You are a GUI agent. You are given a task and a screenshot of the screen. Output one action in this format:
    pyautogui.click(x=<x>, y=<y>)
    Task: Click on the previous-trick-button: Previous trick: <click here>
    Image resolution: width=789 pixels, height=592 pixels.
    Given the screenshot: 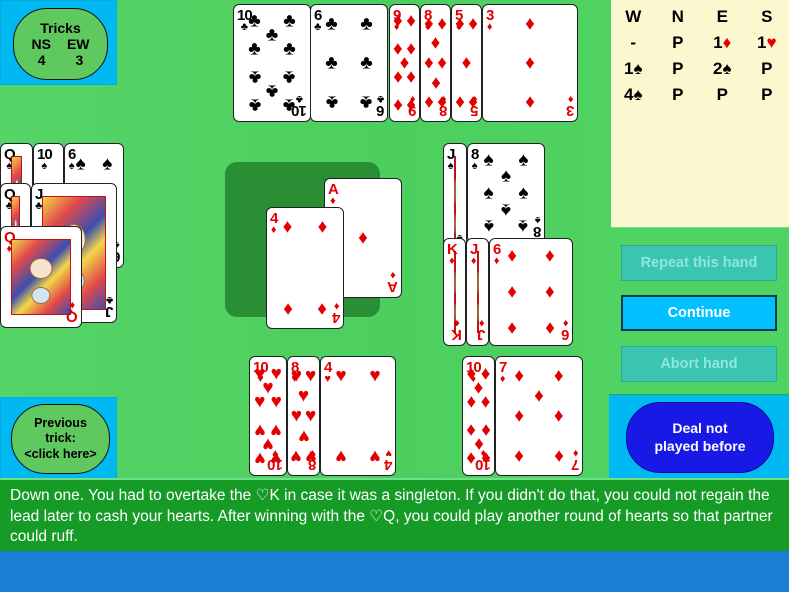 What is the action you would take?
    pyautogui.click(x=60, y=439)
    